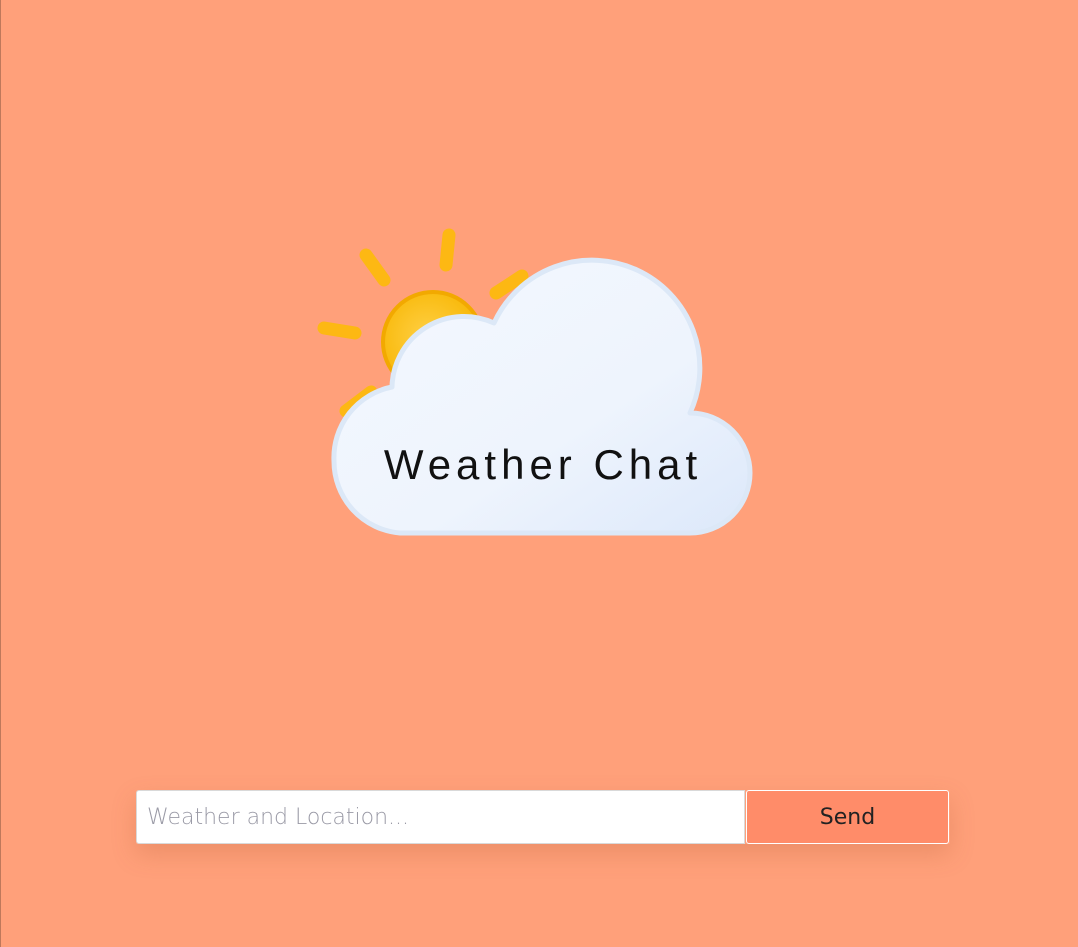 Image resolution: width=1078 pixels, height=947 pixels. I want to click on send-button: Send, so click(847, 817).